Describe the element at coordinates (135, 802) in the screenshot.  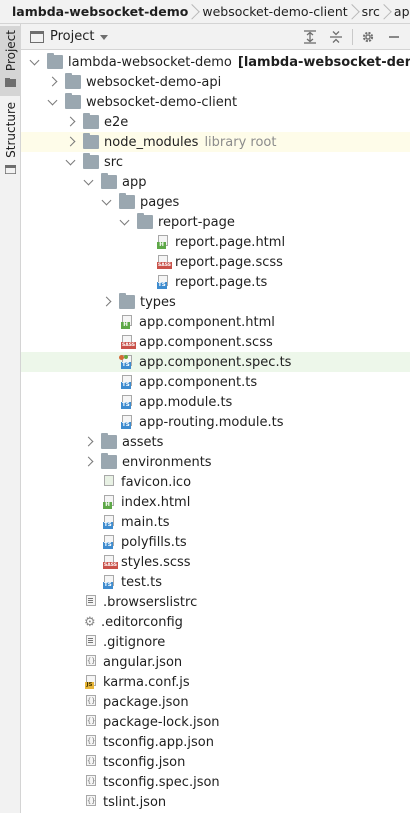
I see `tree-item-label: tslint.json` at that location.